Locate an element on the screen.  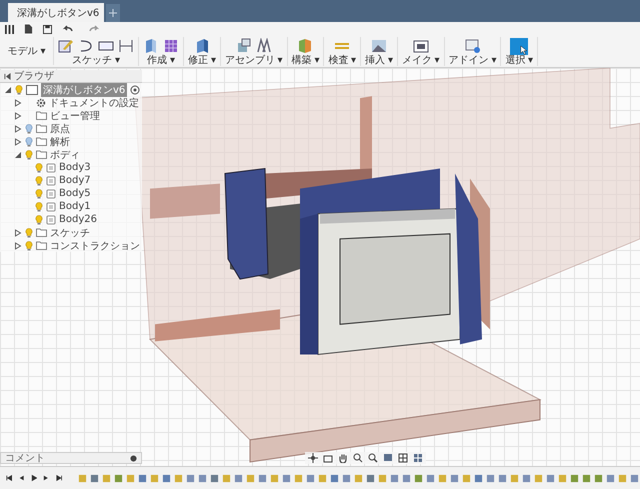
ribbon-menu: 挿入 ▾ is located at coordinates (379, 60).